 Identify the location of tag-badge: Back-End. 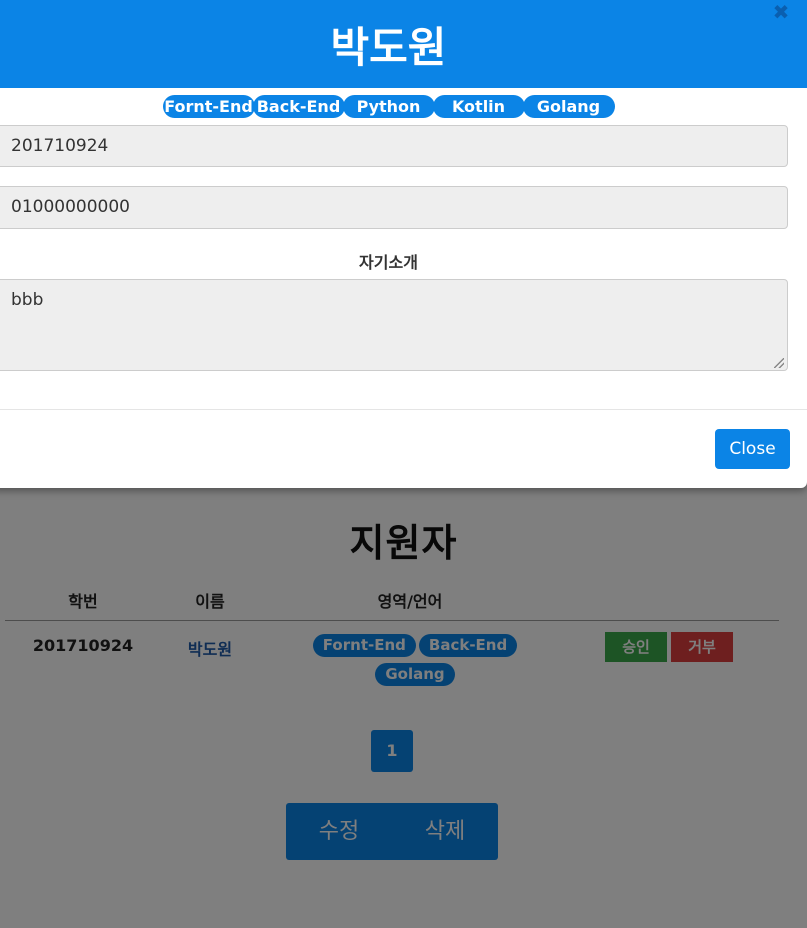
(298, 106).